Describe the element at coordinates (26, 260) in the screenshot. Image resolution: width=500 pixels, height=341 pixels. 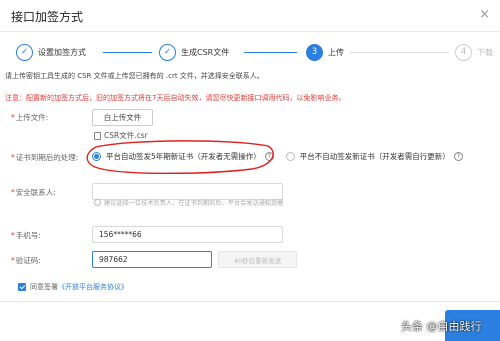
I see `code-label: *验证码:` at that location.